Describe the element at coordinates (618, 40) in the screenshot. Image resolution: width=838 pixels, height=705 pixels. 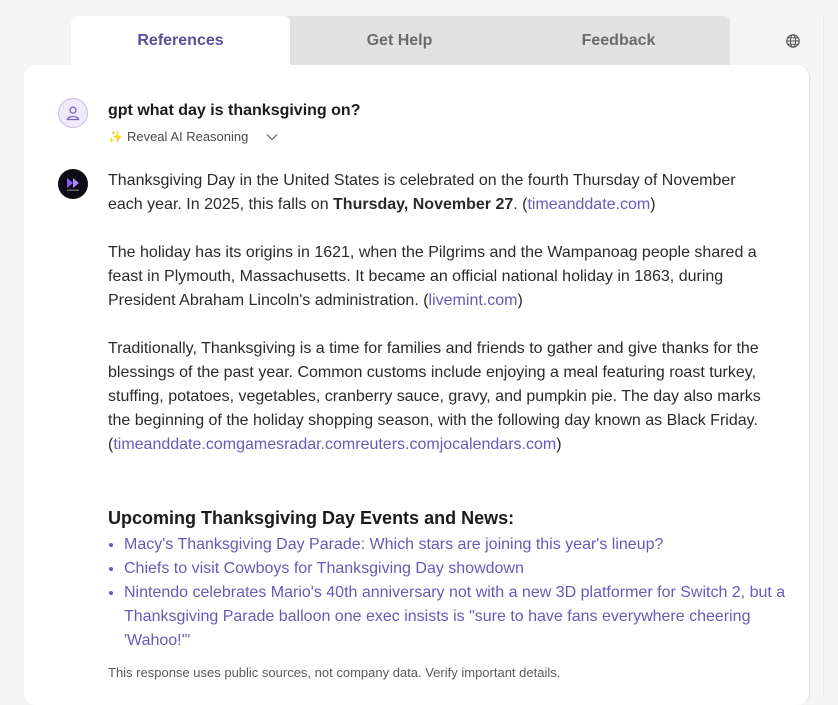
I see `tab-feedback: Feedback` at that location.